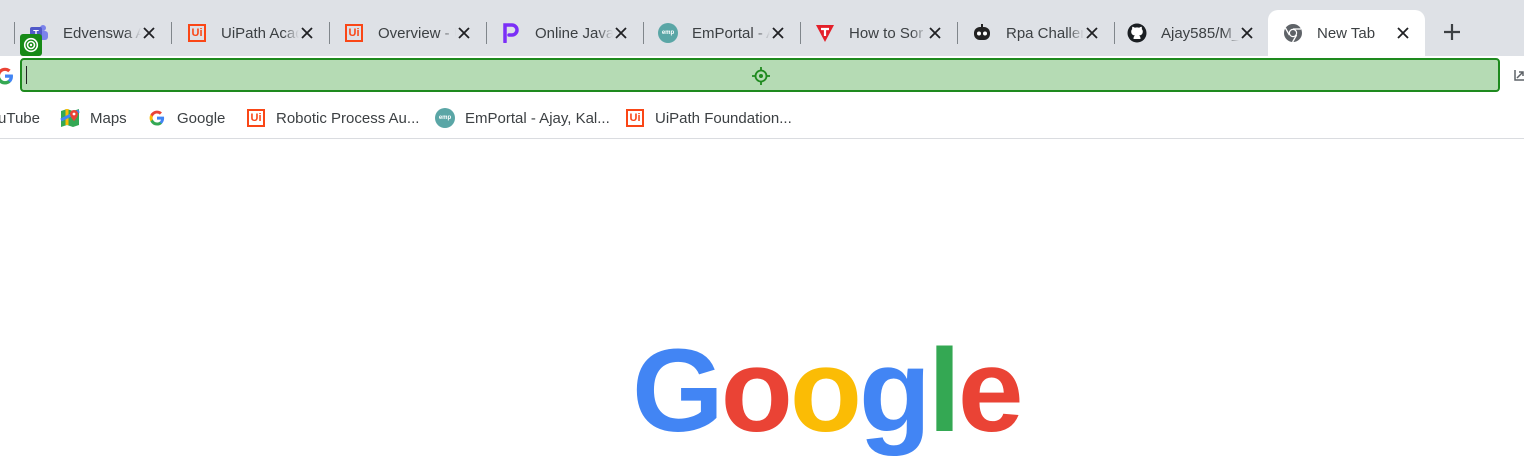 The height and width of the screenshot is (457, 1524). I want to click on maps-icon, so click(70, 118).